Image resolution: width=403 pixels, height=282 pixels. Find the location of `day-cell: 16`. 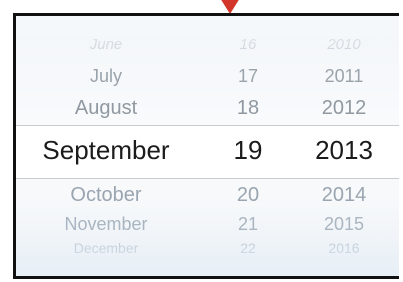

day-cell: 16 is located at coordinates (248, 44).